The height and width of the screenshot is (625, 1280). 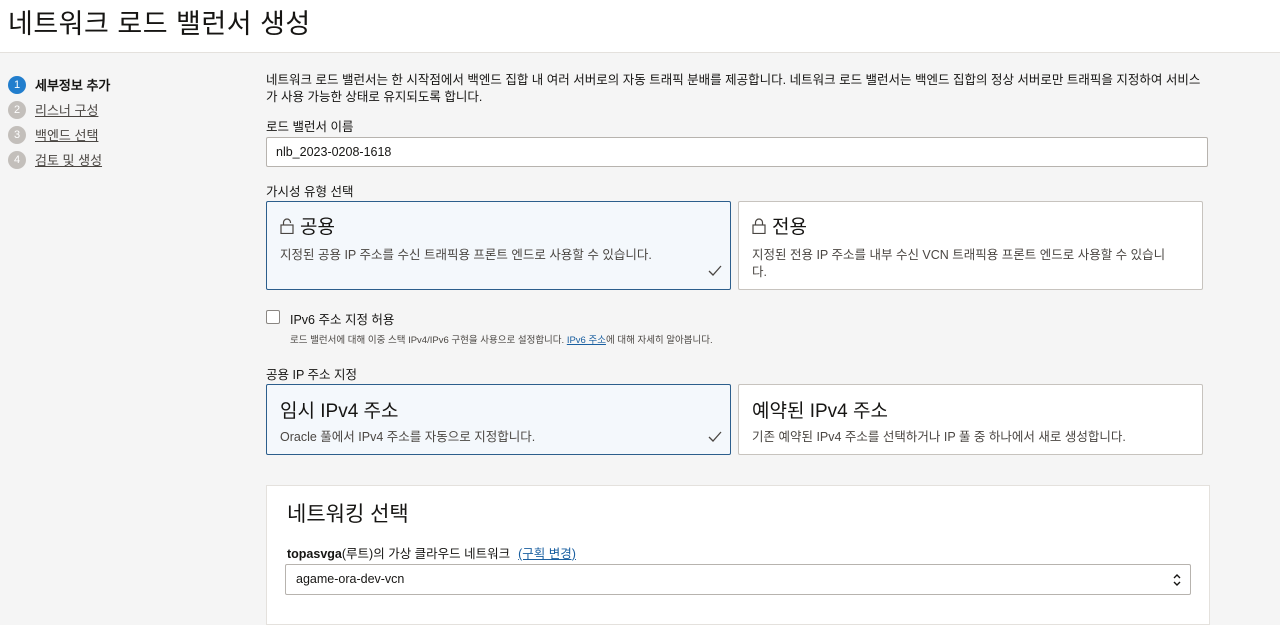 What do you see at coordinates (128, 109) in the screenshot?
I see `step-configure-listener: 2 리스너 구성` at bounding box center [128, 109].